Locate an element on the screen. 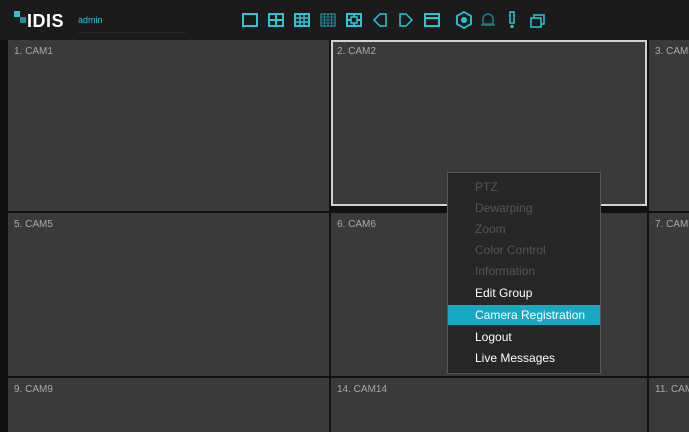 The image size is (689, 432). camera-label: 14. CAM14 is located at coordinates (362, 389).